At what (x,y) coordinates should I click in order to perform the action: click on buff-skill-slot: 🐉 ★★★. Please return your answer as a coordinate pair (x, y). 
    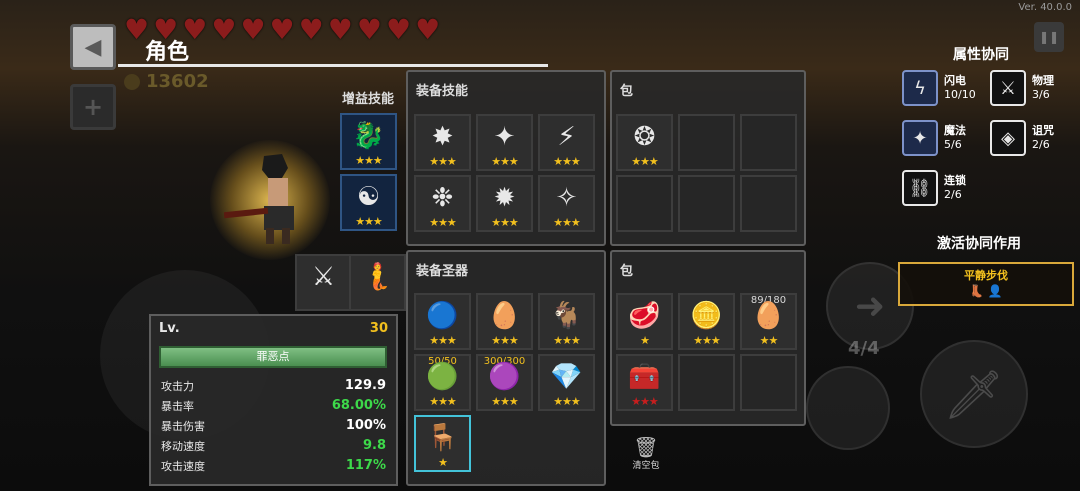
    Looking at the image, I should click on (368, 141).